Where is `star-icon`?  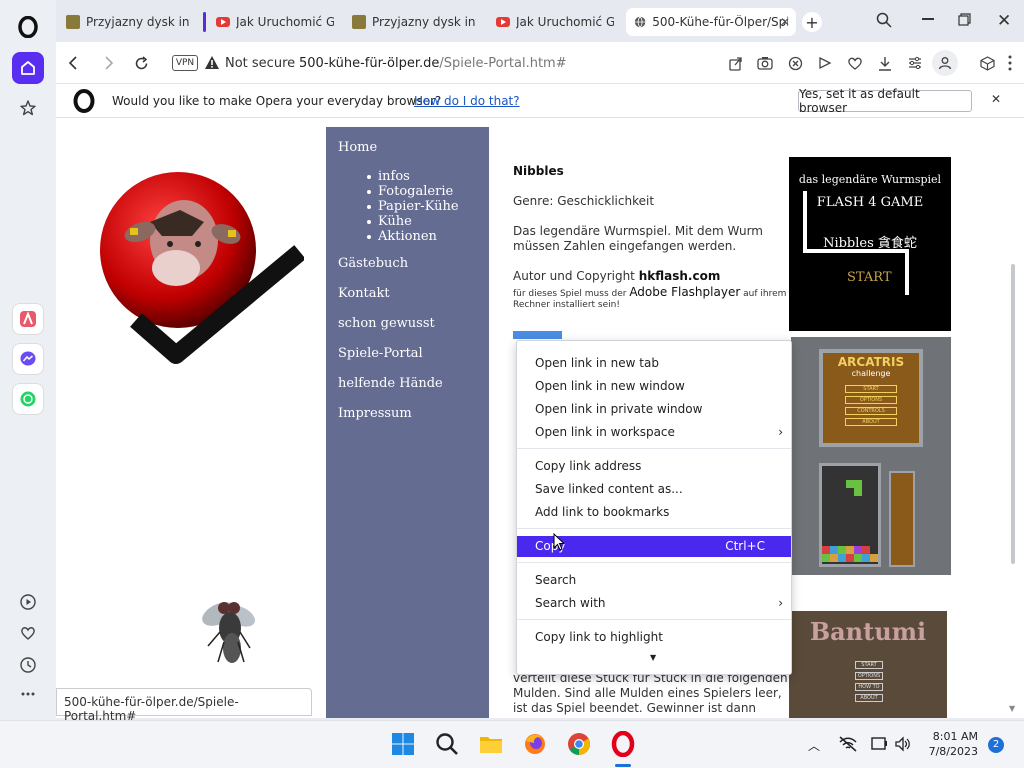 star-icon is located at coordinates (28, 108).